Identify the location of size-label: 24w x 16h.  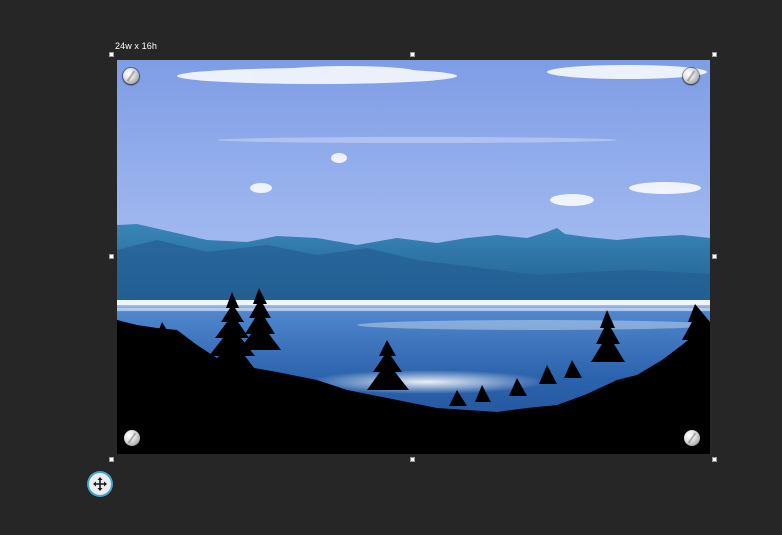
(136, 46).